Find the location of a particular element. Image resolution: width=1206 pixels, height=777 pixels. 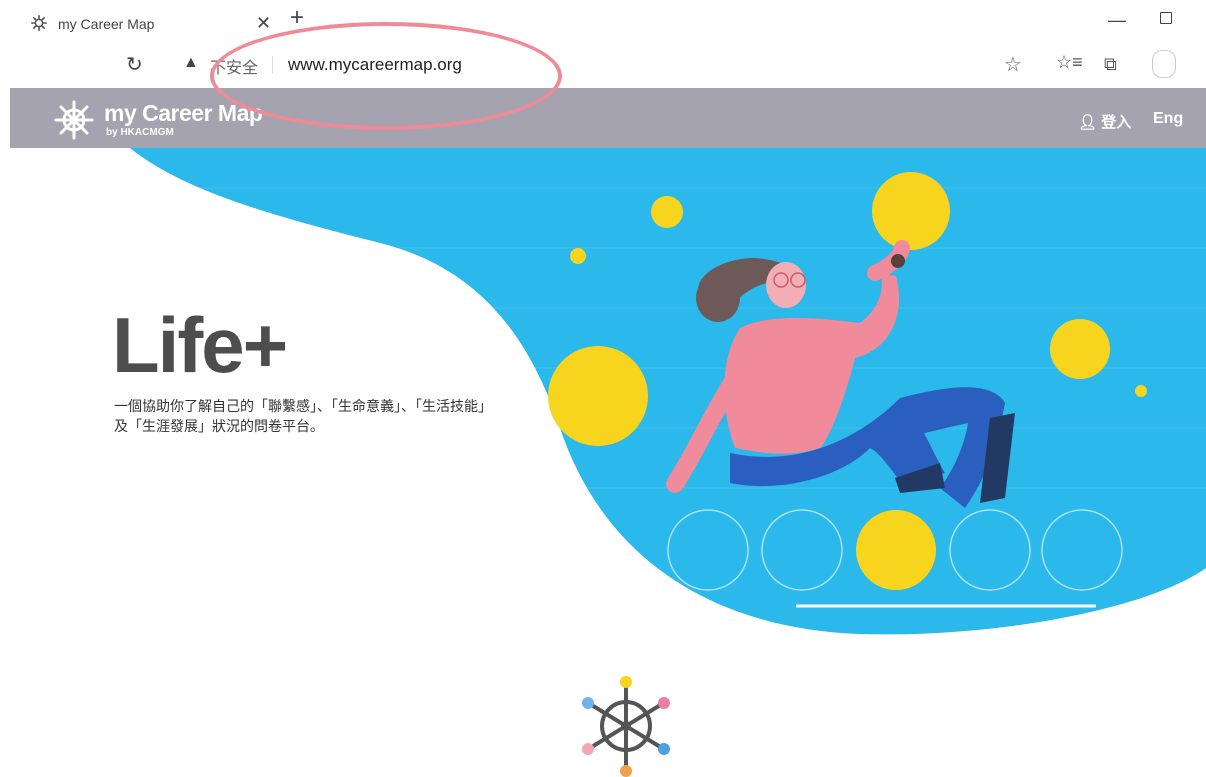

user-icon: 👤︎ is located at coordinates (1088, 122).